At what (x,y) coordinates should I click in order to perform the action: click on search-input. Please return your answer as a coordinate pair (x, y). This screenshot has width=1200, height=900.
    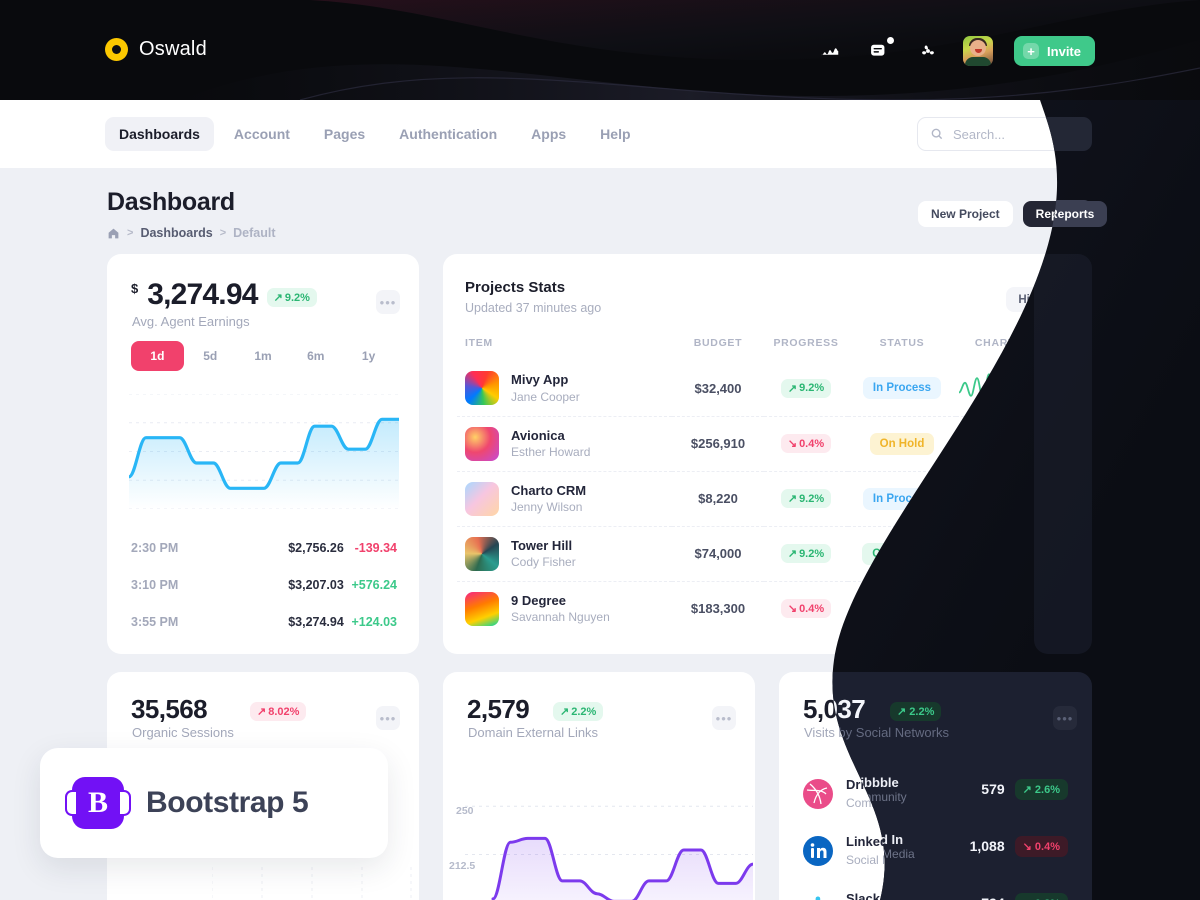
    Looking at the image, I should click on (1013, 134).